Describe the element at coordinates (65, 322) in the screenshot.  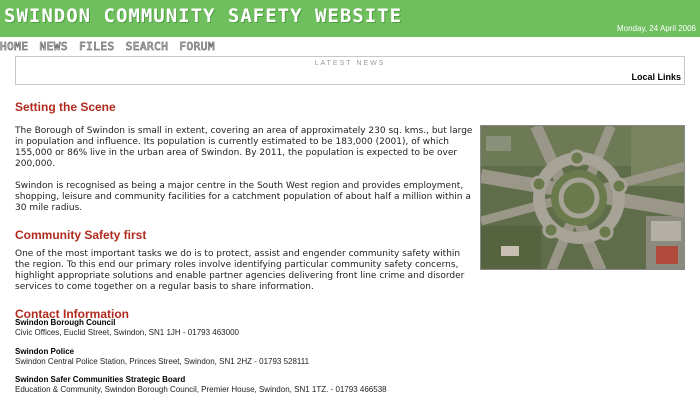
I see `contact-name: Swindon Borough Council` at that location.